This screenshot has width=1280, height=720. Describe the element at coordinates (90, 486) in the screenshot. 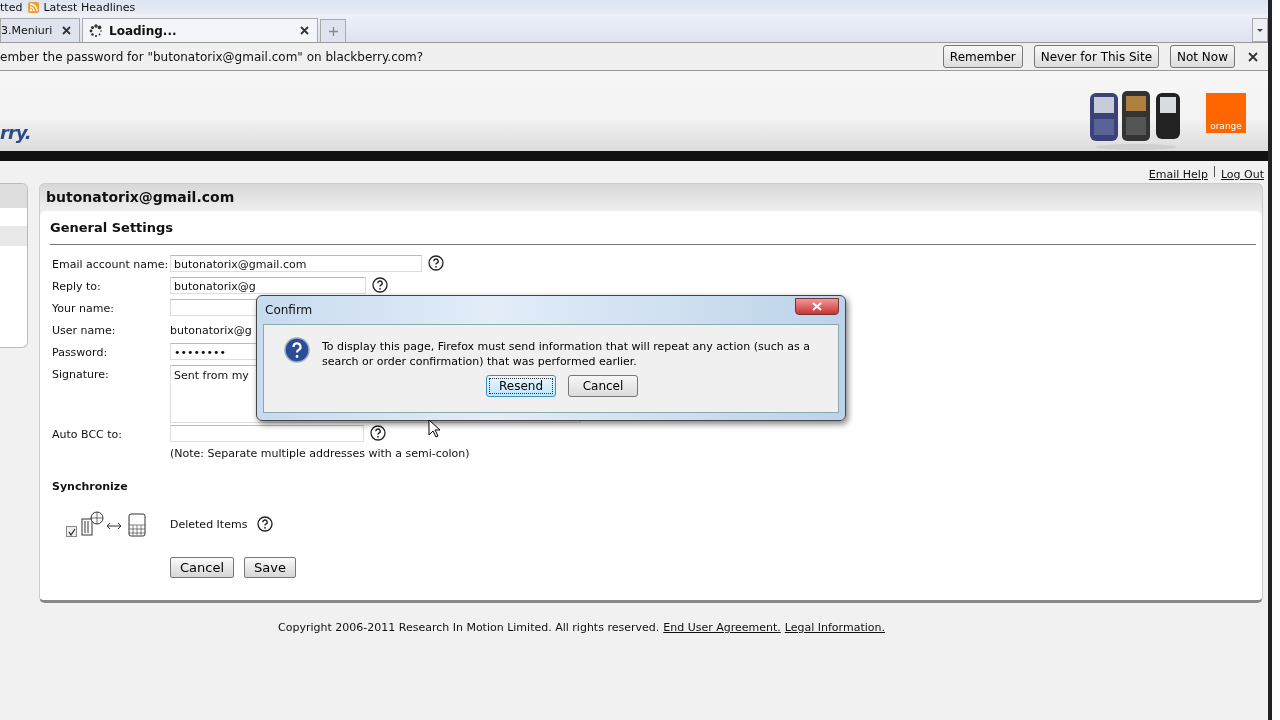

I see `section-heading: Synchronize` at that location.